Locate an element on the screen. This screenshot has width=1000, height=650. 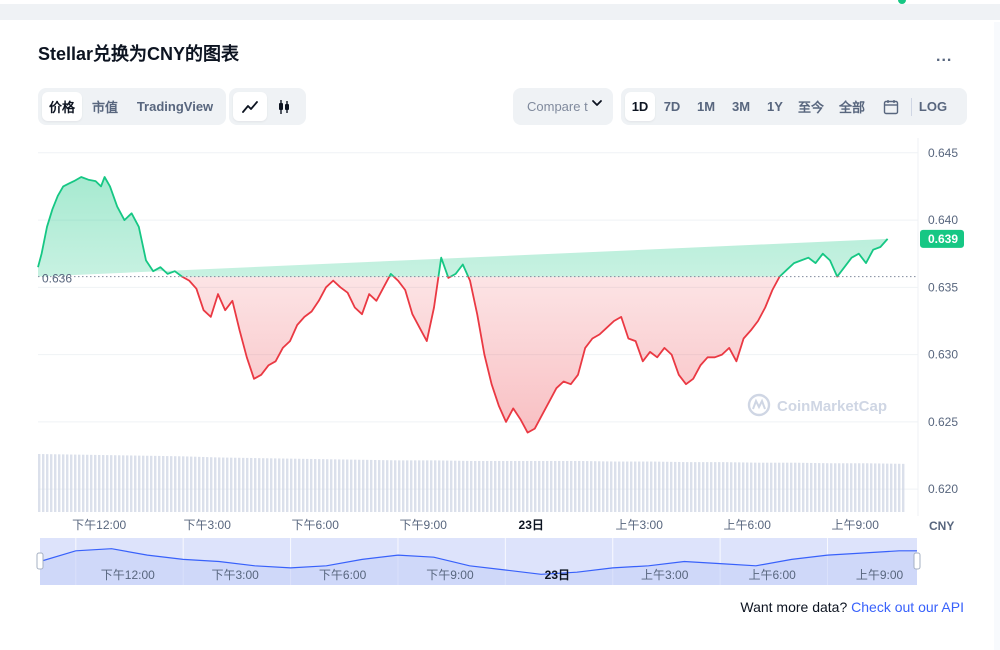
baseline-label: 0.636 is located at coordinates (57, 279).